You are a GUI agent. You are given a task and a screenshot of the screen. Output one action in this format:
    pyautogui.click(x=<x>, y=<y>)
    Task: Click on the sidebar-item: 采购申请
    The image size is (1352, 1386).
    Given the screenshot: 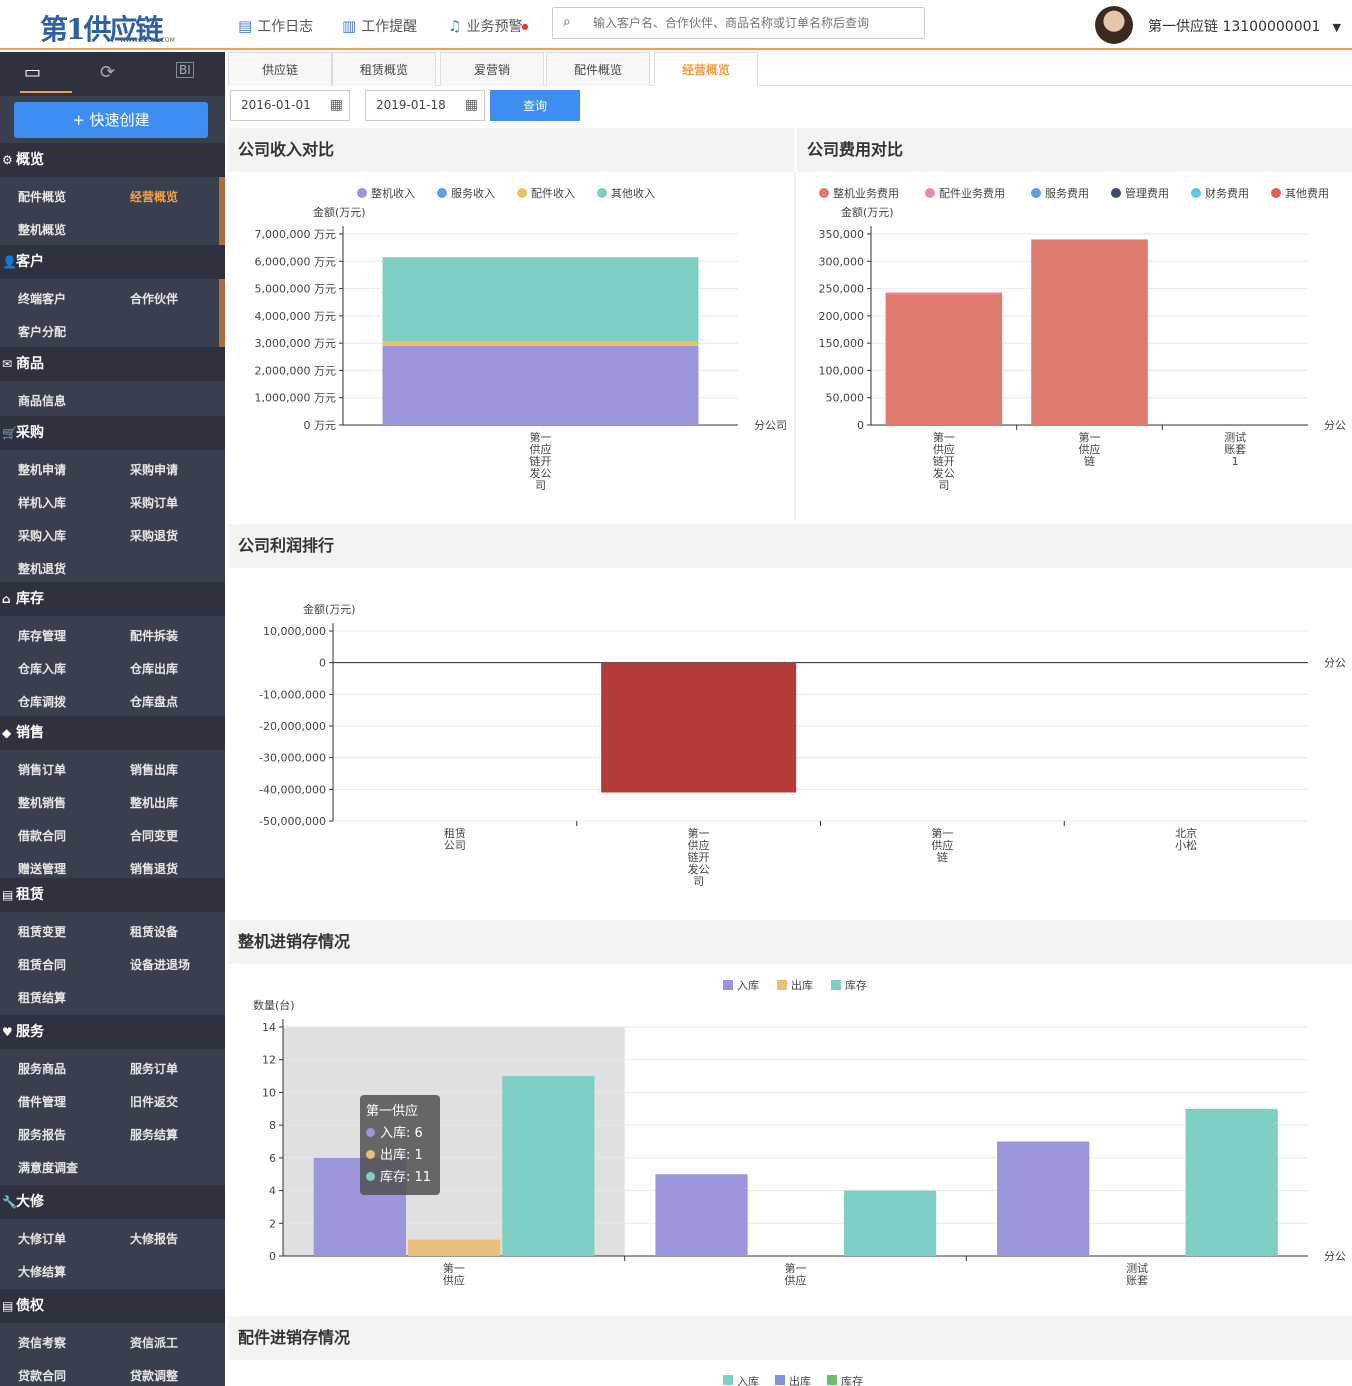 What is the action you would take?
    pyautogui.click(x=154, y=469)
    